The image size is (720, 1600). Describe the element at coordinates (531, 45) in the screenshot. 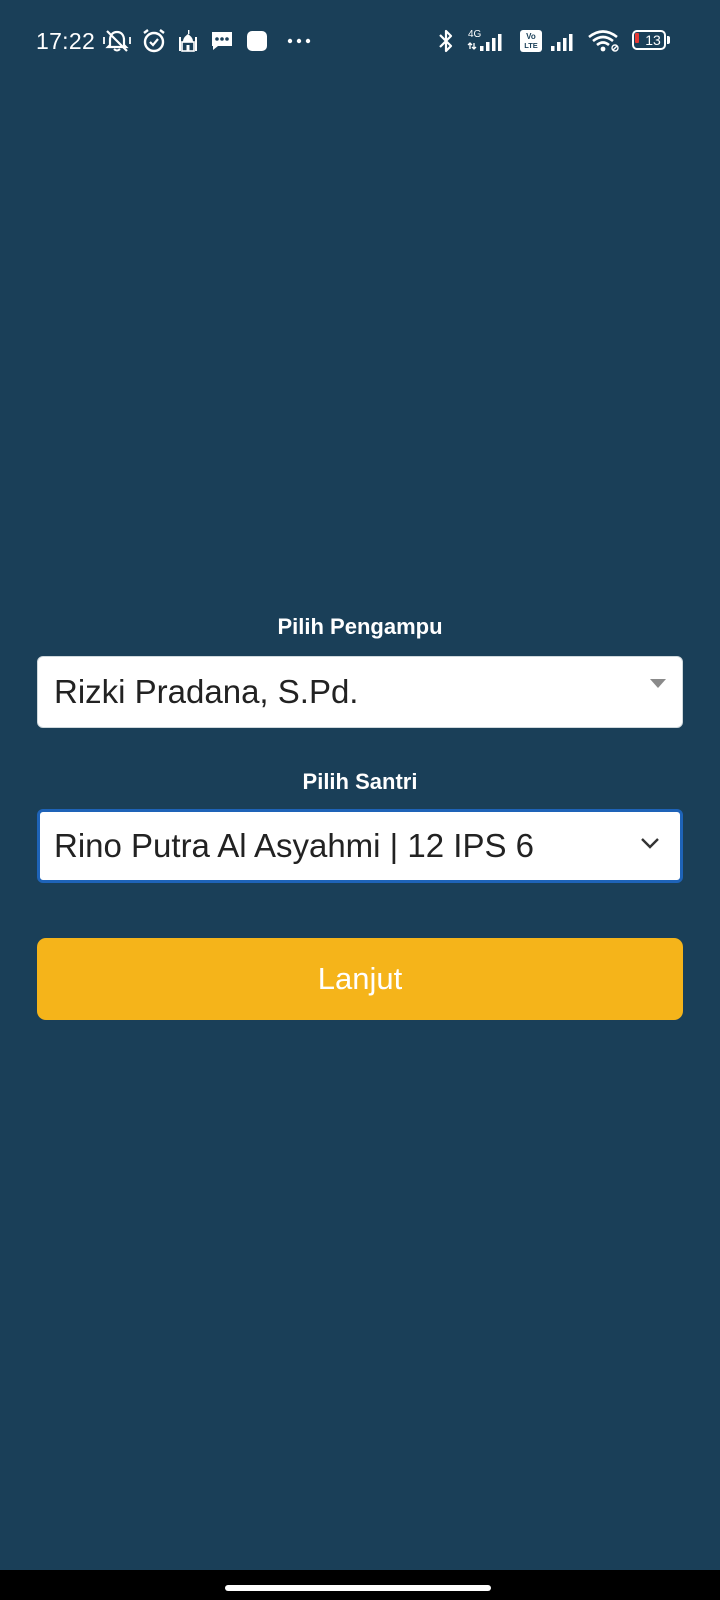

I see `svg-text: LTE` at that location.